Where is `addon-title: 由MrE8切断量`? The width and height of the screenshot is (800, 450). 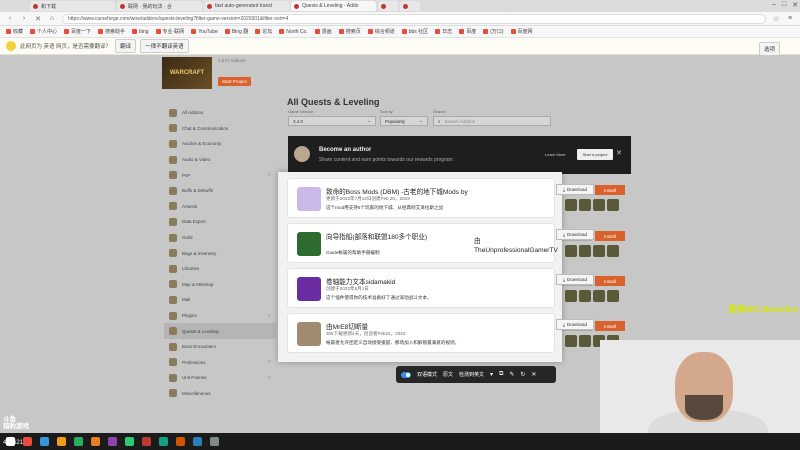 addon-title: 由MrE8切断量 is located at coordinates (347, 326).